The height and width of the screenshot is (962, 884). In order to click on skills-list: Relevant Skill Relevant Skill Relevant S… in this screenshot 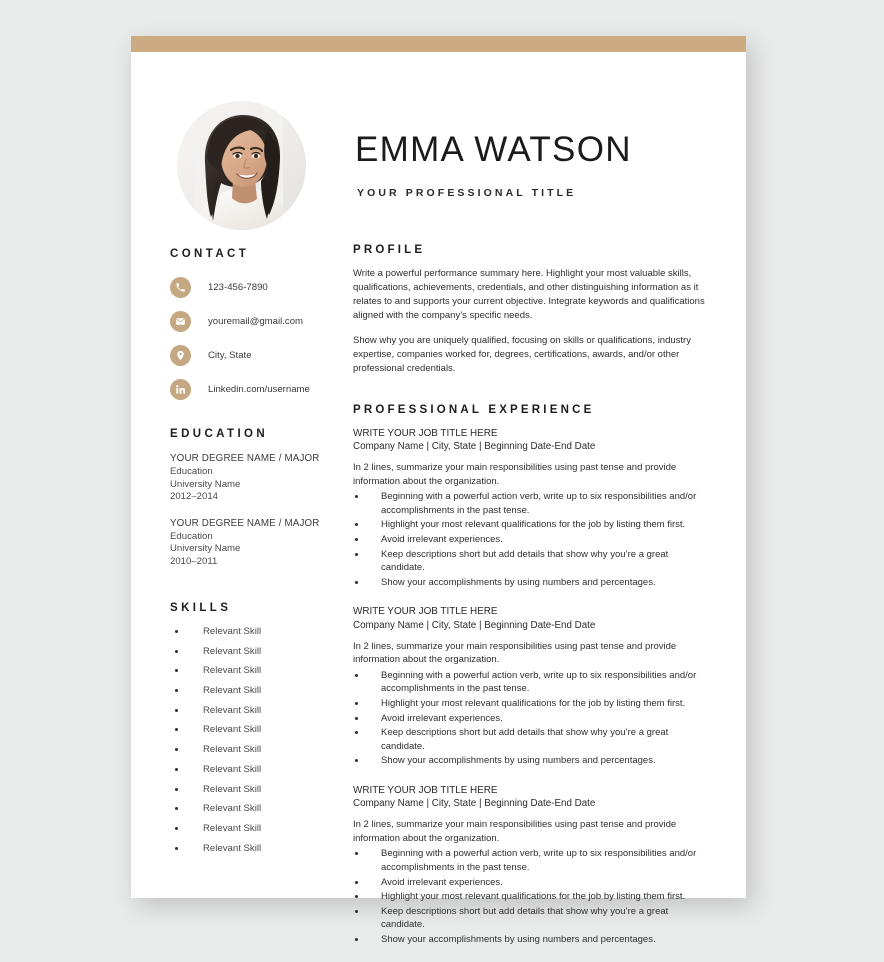, I will do `click(259, 740)`.